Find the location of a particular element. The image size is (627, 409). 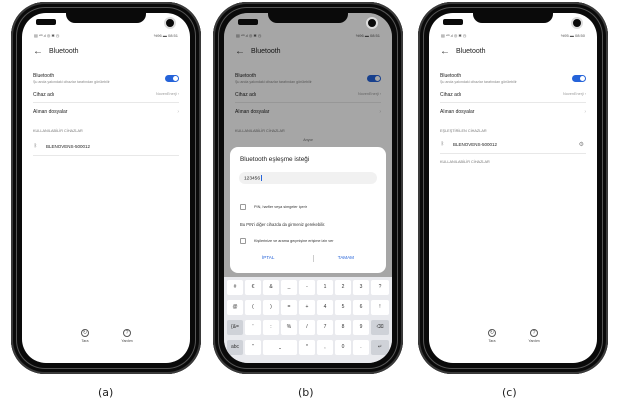

help-icon: ? is located at coordinates (127, 333).